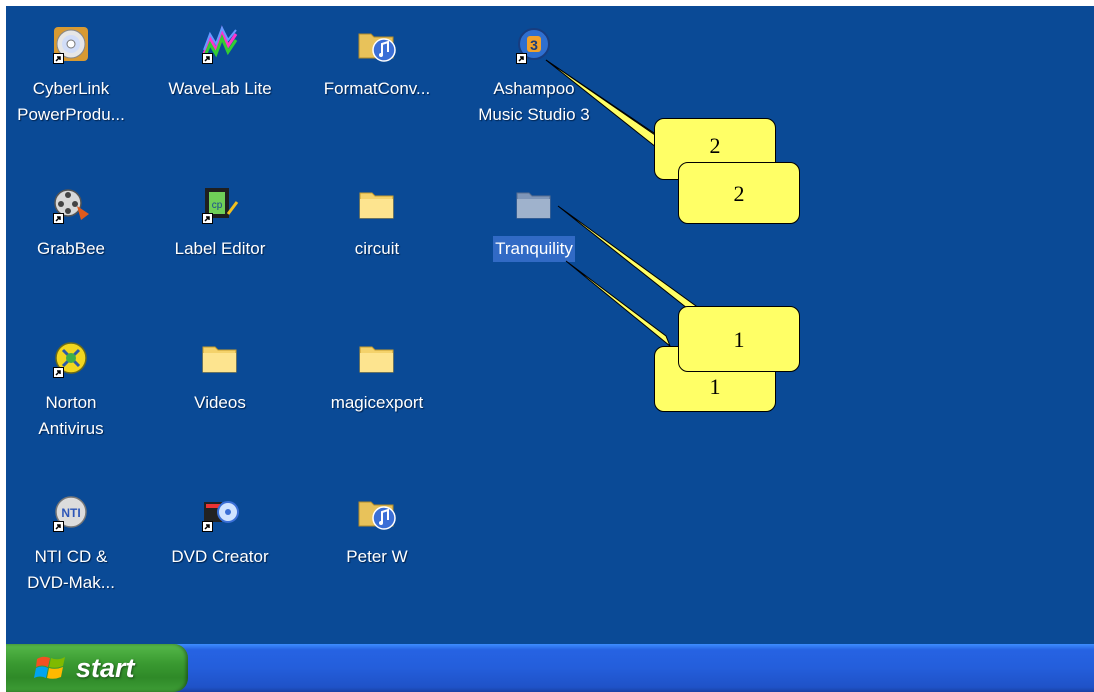 This screenshot has height=692, width=1094. Describe the element at coordinates (618, 303) in the screenshot. I see `callout-1-back-pointer` at that location.